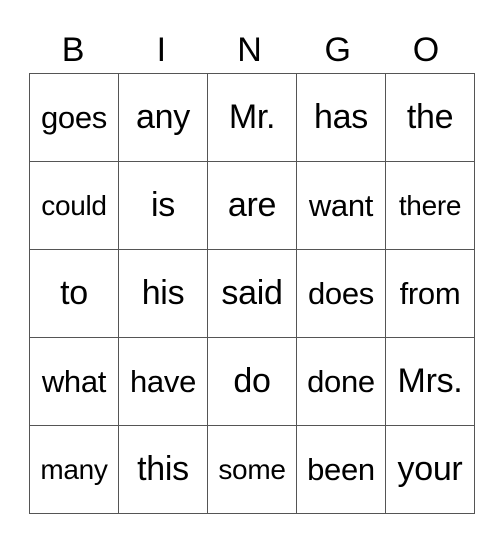 This screenshot has height=544, width=500. Describe the element at coordinates (74, 469) in the screenshot. I see `bingo-cell: many` at that location.